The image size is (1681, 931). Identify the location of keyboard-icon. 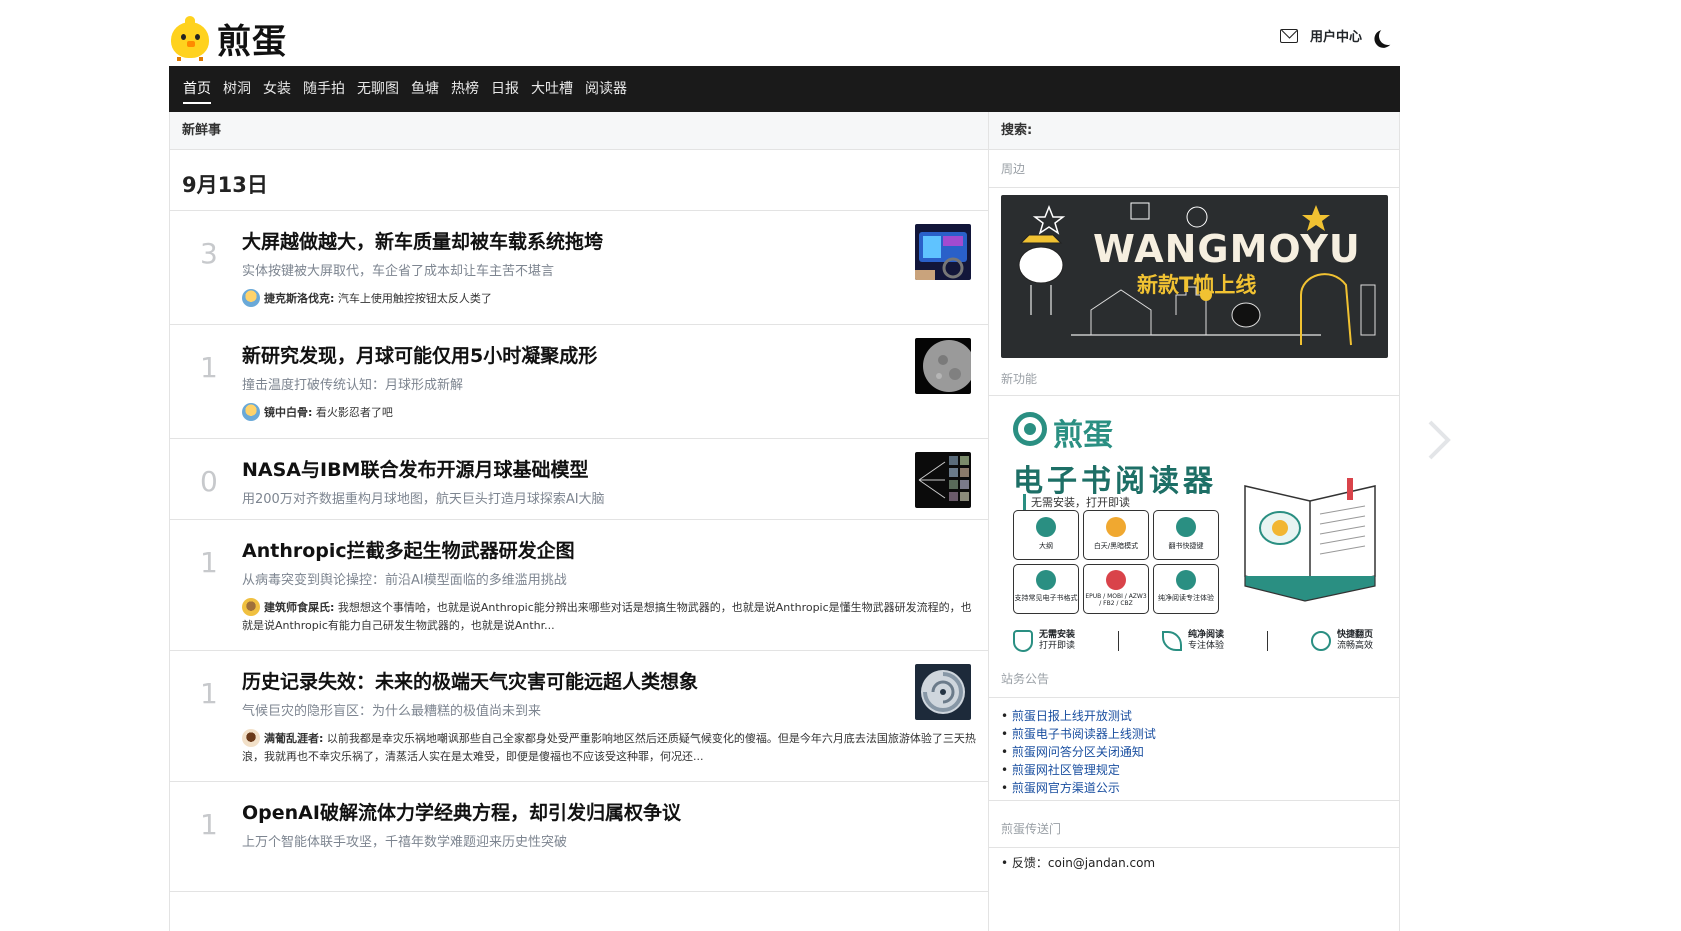
(1186, 527).